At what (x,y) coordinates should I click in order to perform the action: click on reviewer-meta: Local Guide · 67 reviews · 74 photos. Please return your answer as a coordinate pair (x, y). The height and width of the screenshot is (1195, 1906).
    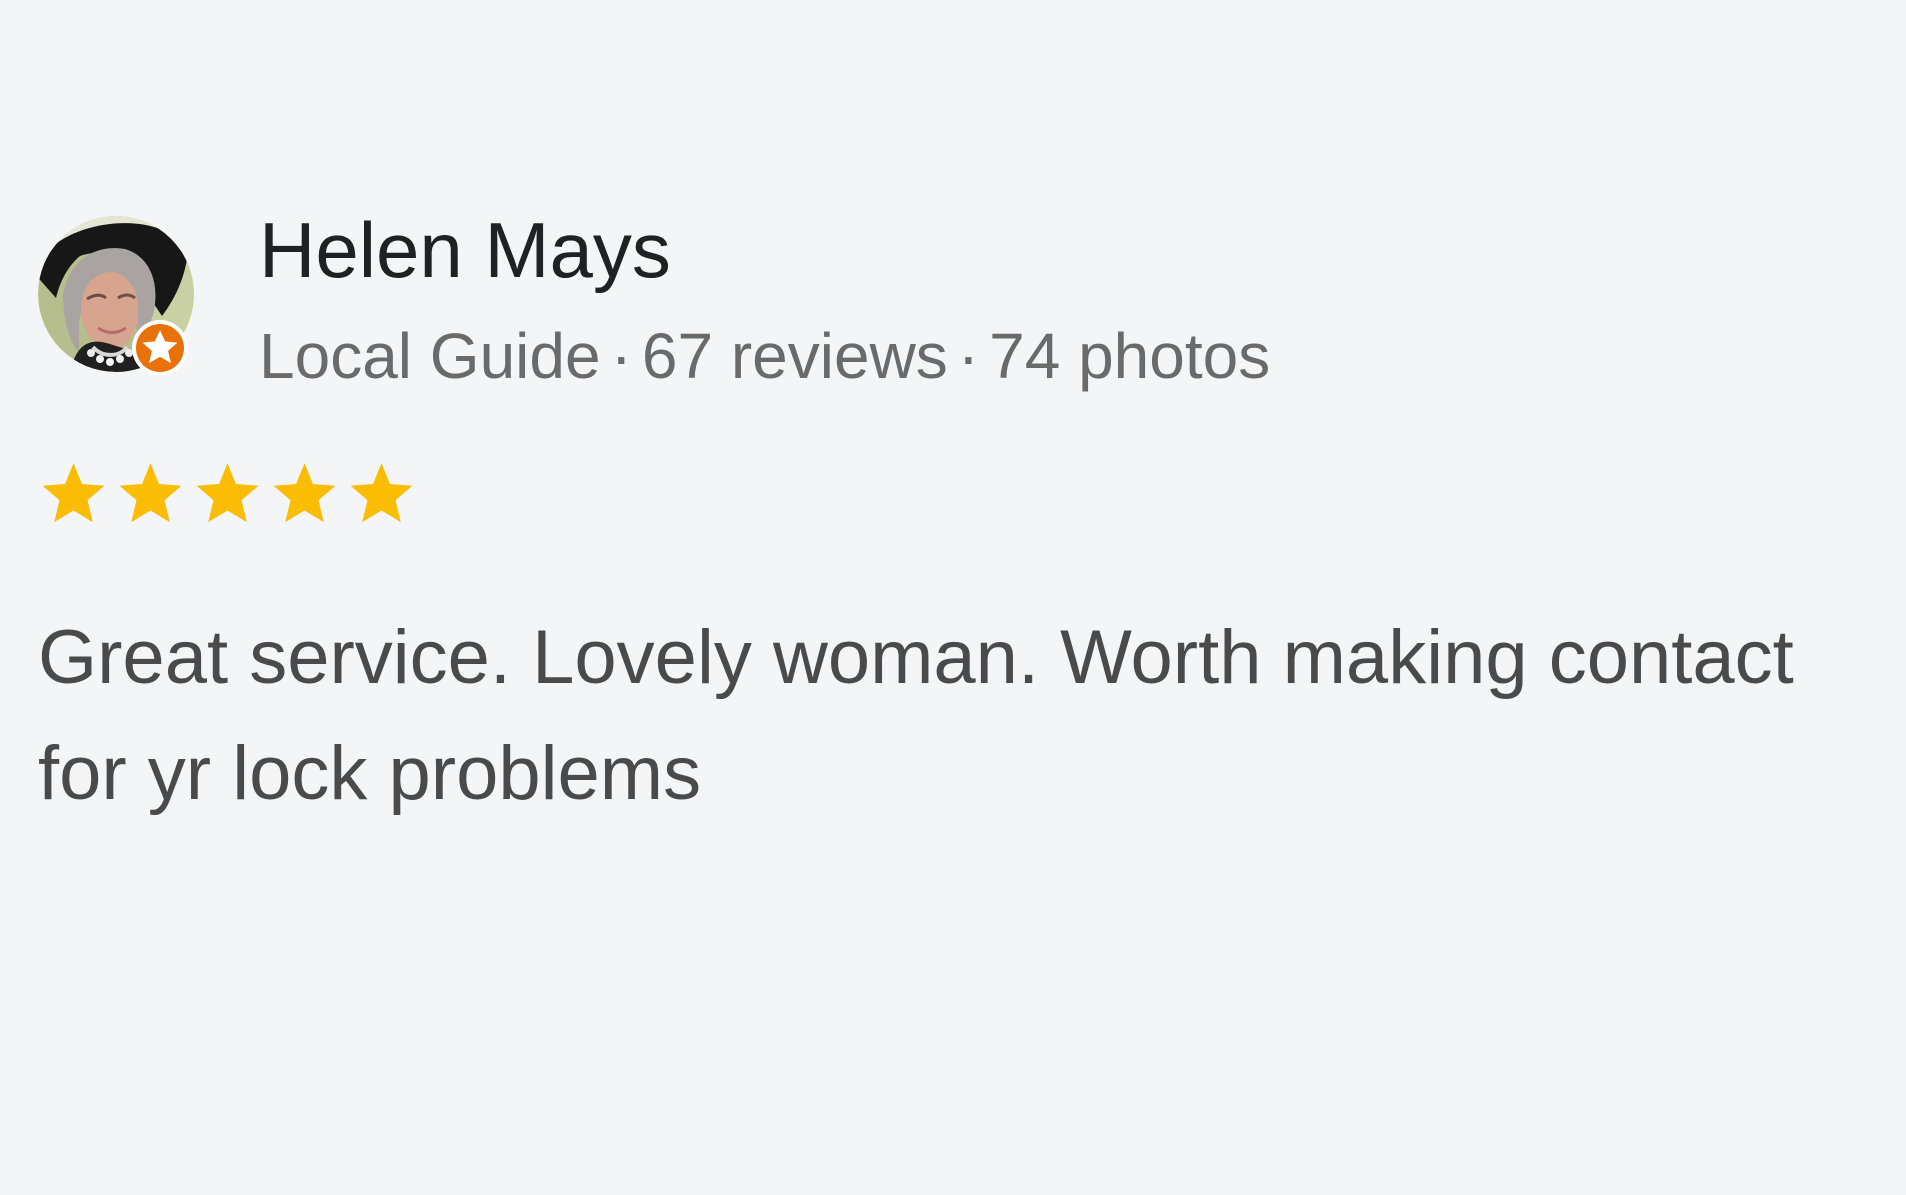
    Looking at the image, I should click on (764, 356).